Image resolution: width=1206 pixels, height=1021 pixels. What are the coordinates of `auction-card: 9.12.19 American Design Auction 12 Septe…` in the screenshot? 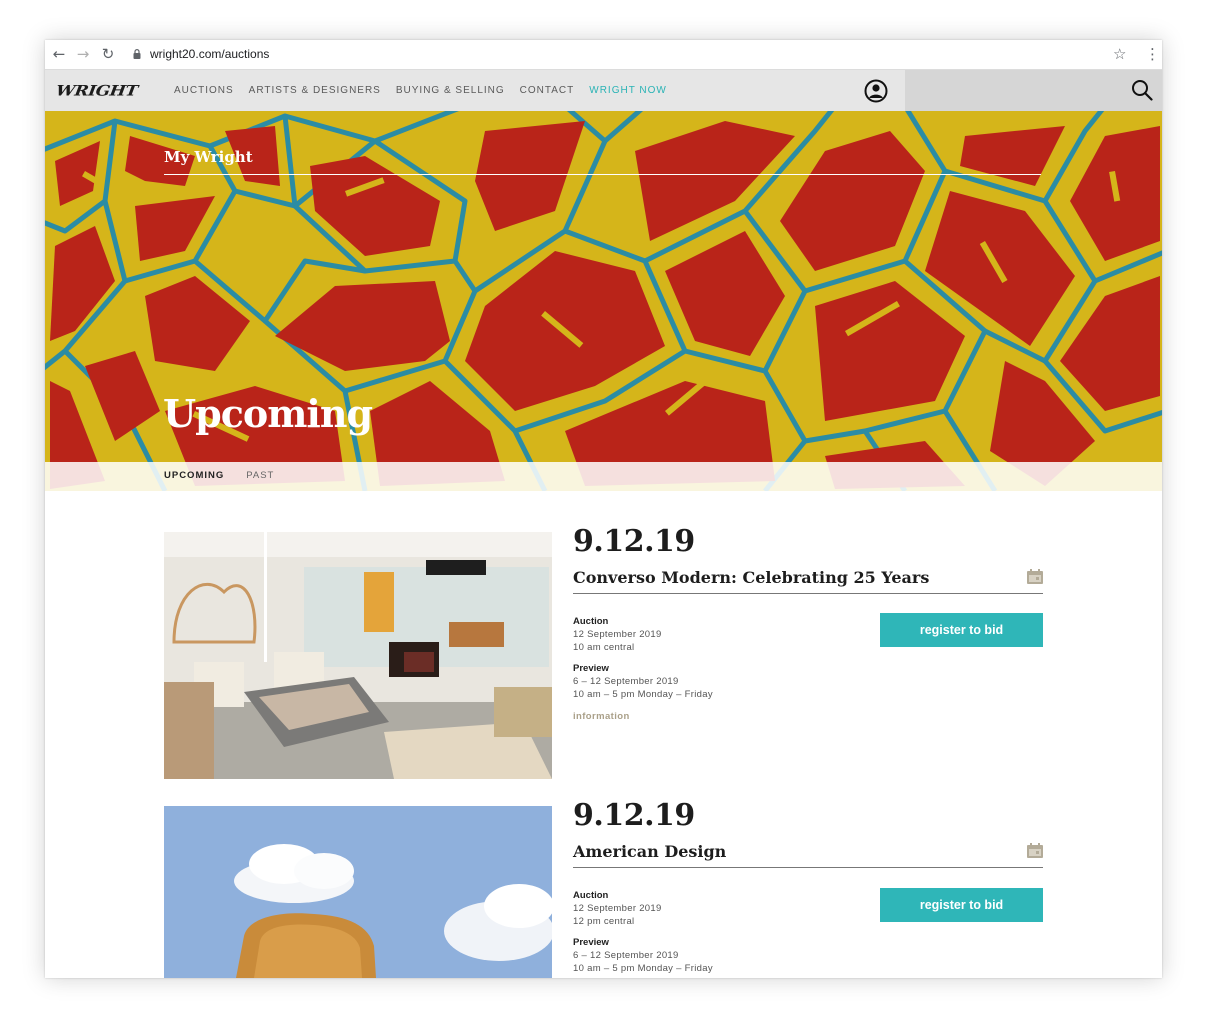 It's located at (603, 888).